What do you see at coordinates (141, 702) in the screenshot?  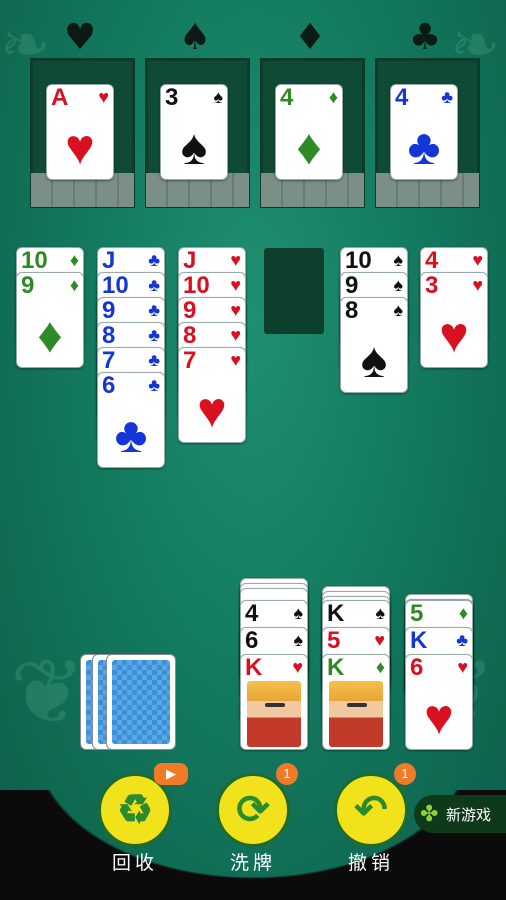 I see `card-back` at bounding box center [141, 702].